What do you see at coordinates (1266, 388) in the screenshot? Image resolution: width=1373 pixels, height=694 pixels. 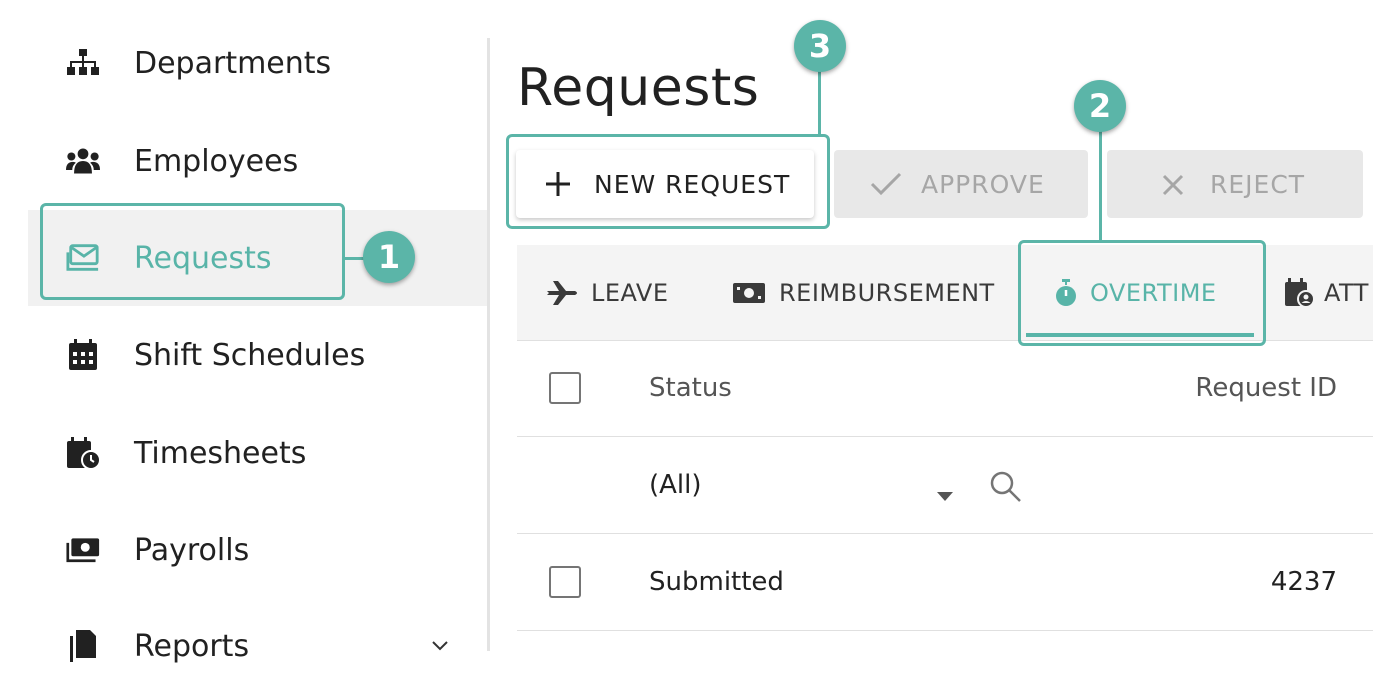 I see `column-header-request-id: Request ID` at bounding box center [1266, 388].